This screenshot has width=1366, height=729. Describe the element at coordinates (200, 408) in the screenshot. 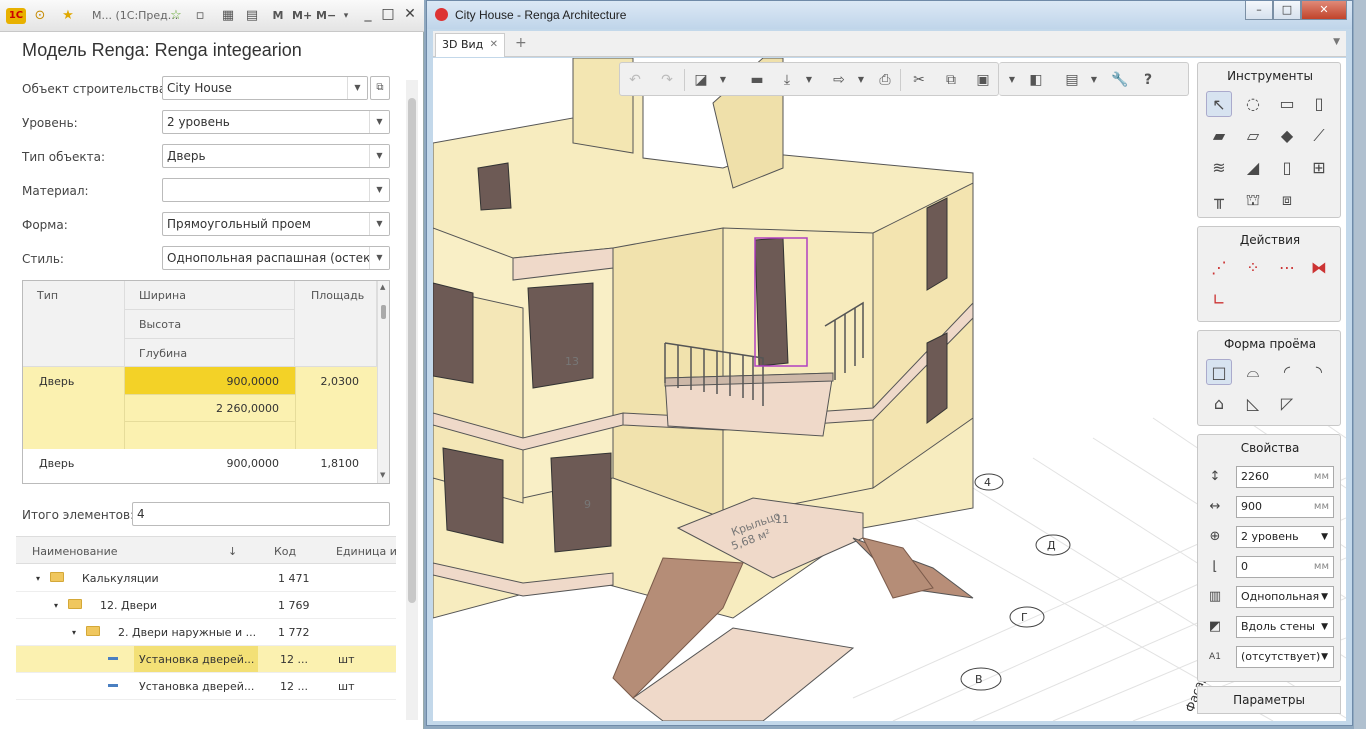

I see `table-row: Дверь 900,0000 2 260,0000 2,0300` at that location.